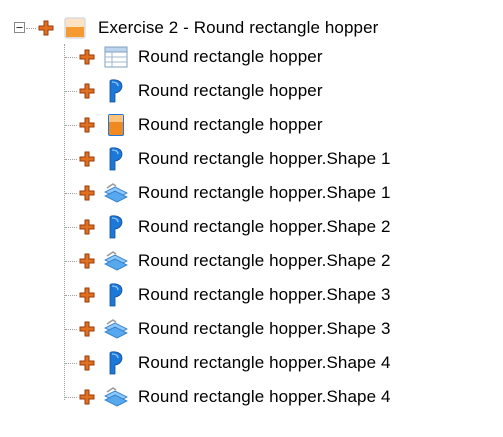 The width and height of the screenshot is (503, 437). Describe the element at coordinates (75, 28) in the screenshot. I see `part-folder-icon` at that location.